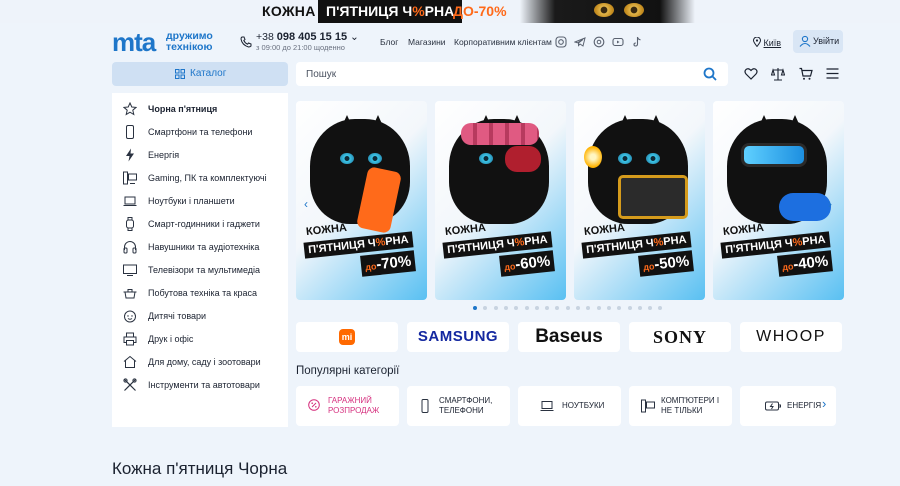 This screenshot has width=900, height=486. I want to click on working-hours: з 09:00 до 21:00 щоденно, so click(300, 47).